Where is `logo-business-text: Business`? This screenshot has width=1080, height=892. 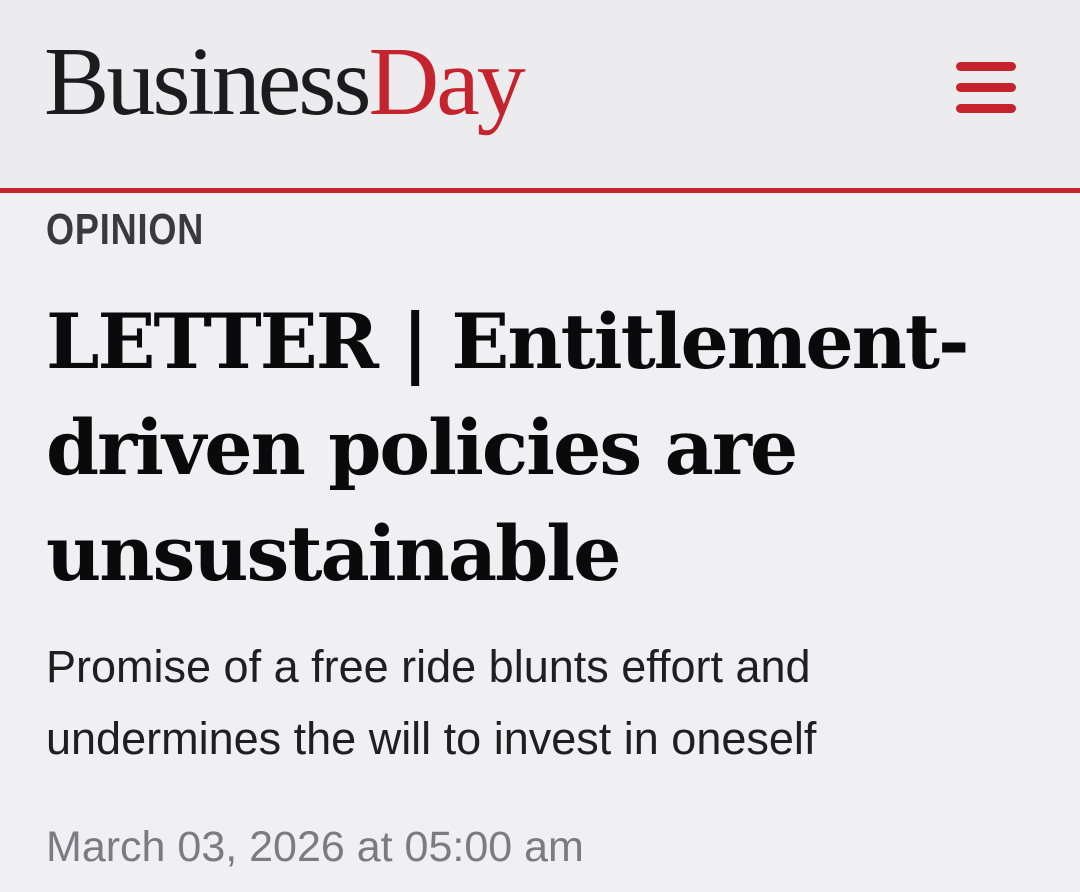
logo-business-text: Business is located at coordinates (208, 82).